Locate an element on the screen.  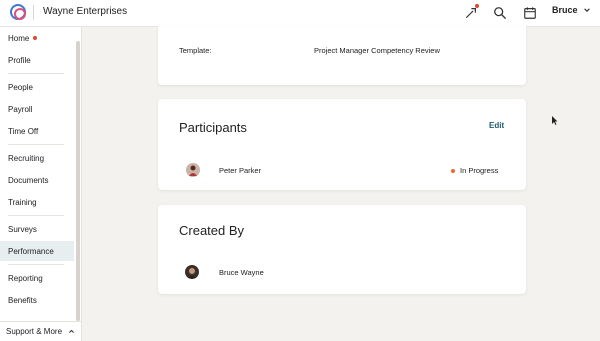
support-menu: Support & More is located at coordinates (41, 331).